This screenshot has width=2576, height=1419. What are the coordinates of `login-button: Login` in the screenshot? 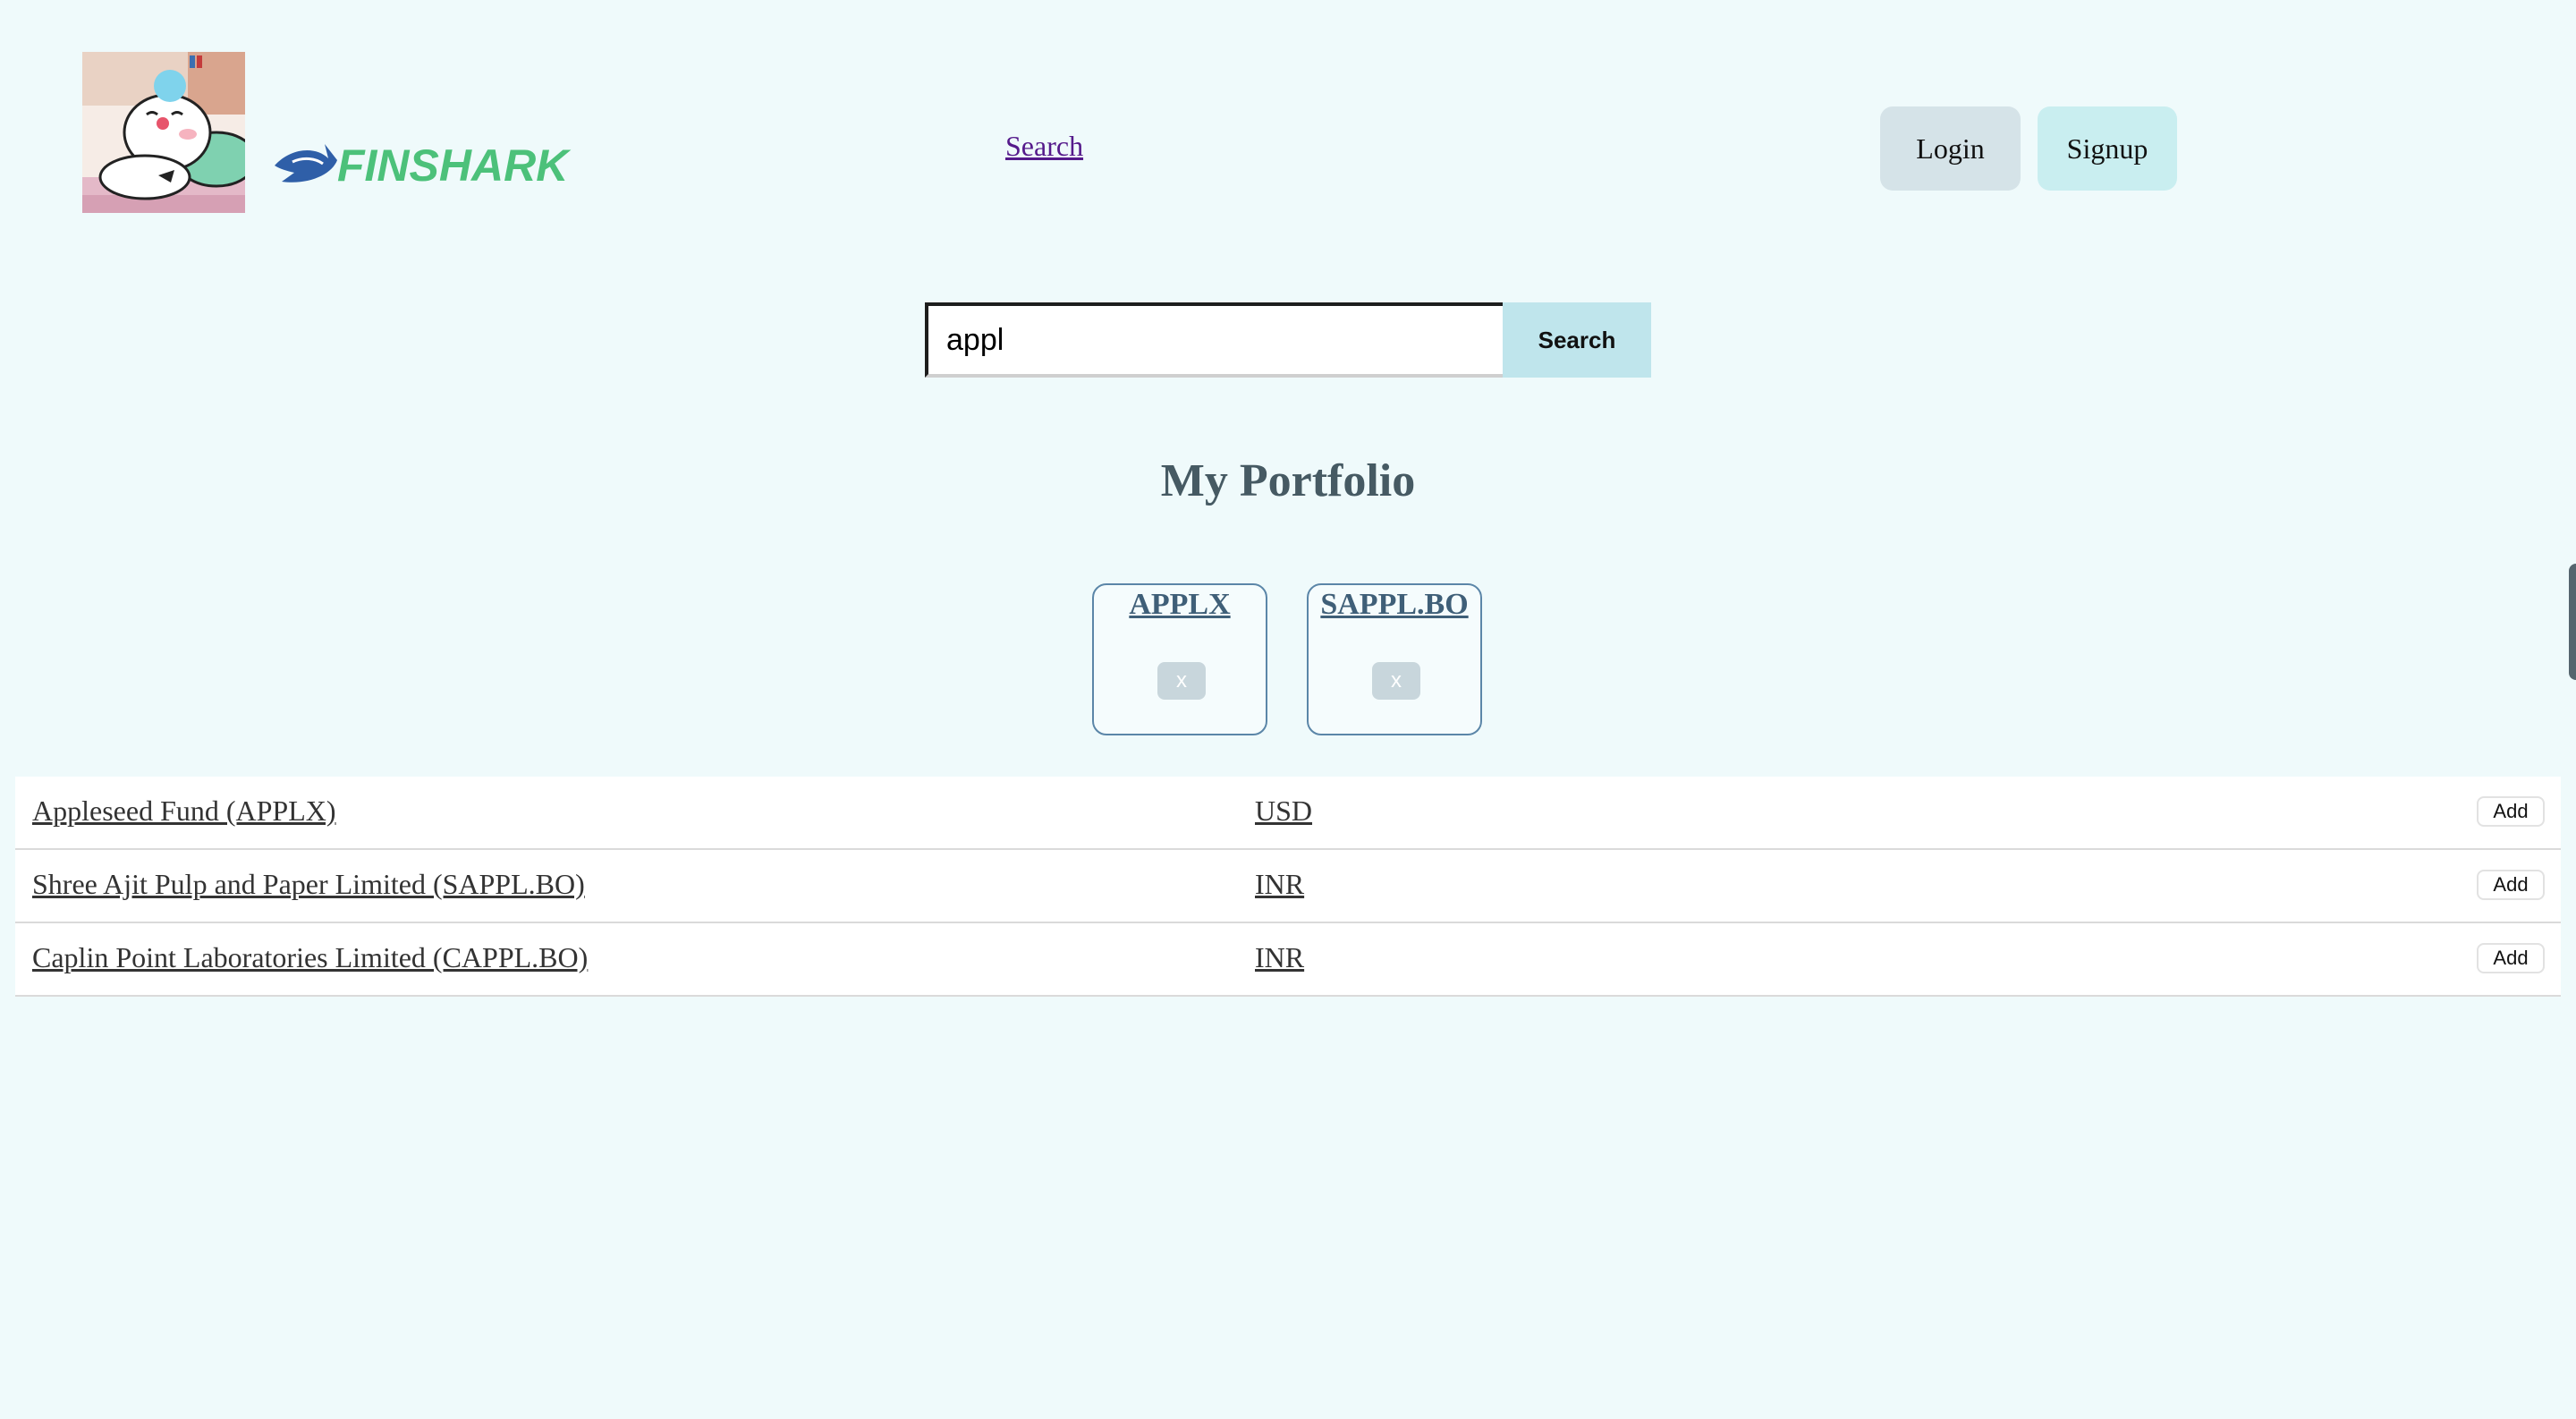 It's located at (1950, 148).